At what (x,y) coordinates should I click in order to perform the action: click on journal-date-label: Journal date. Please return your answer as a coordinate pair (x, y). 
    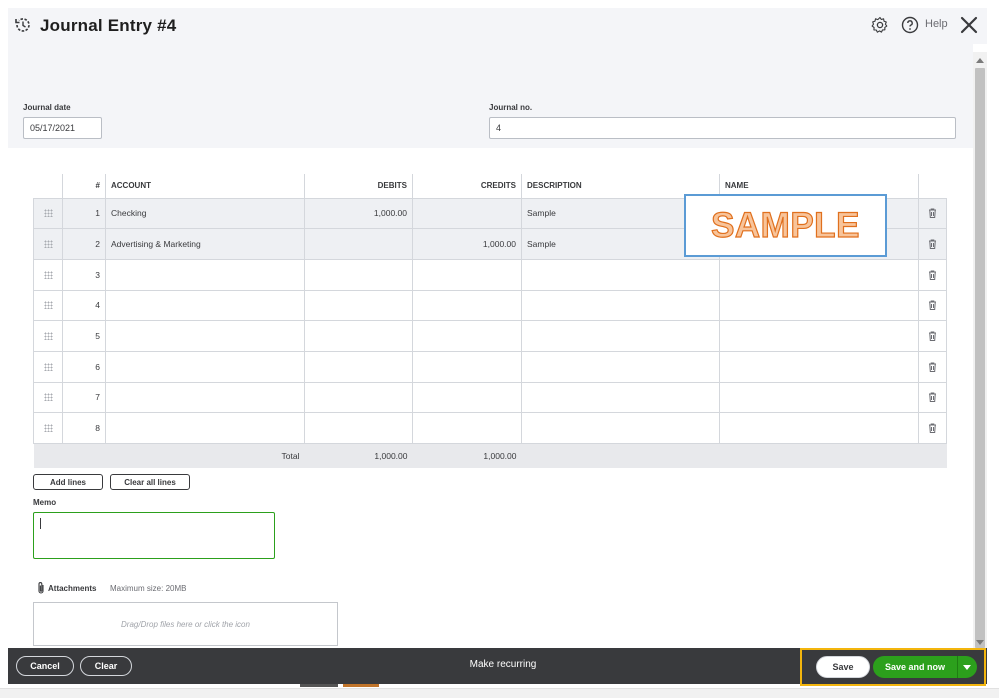
    Looking at the image, I should click on (47, 107).